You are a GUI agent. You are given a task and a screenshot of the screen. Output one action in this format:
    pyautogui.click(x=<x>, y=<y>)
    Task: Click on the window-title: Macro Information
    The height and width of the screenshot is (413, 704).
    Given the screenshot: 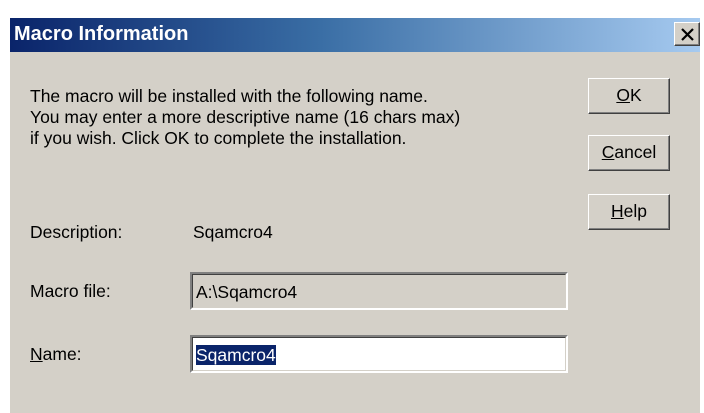 What is the action you would take?
    pyautogui.click(x=101, y=34)
    